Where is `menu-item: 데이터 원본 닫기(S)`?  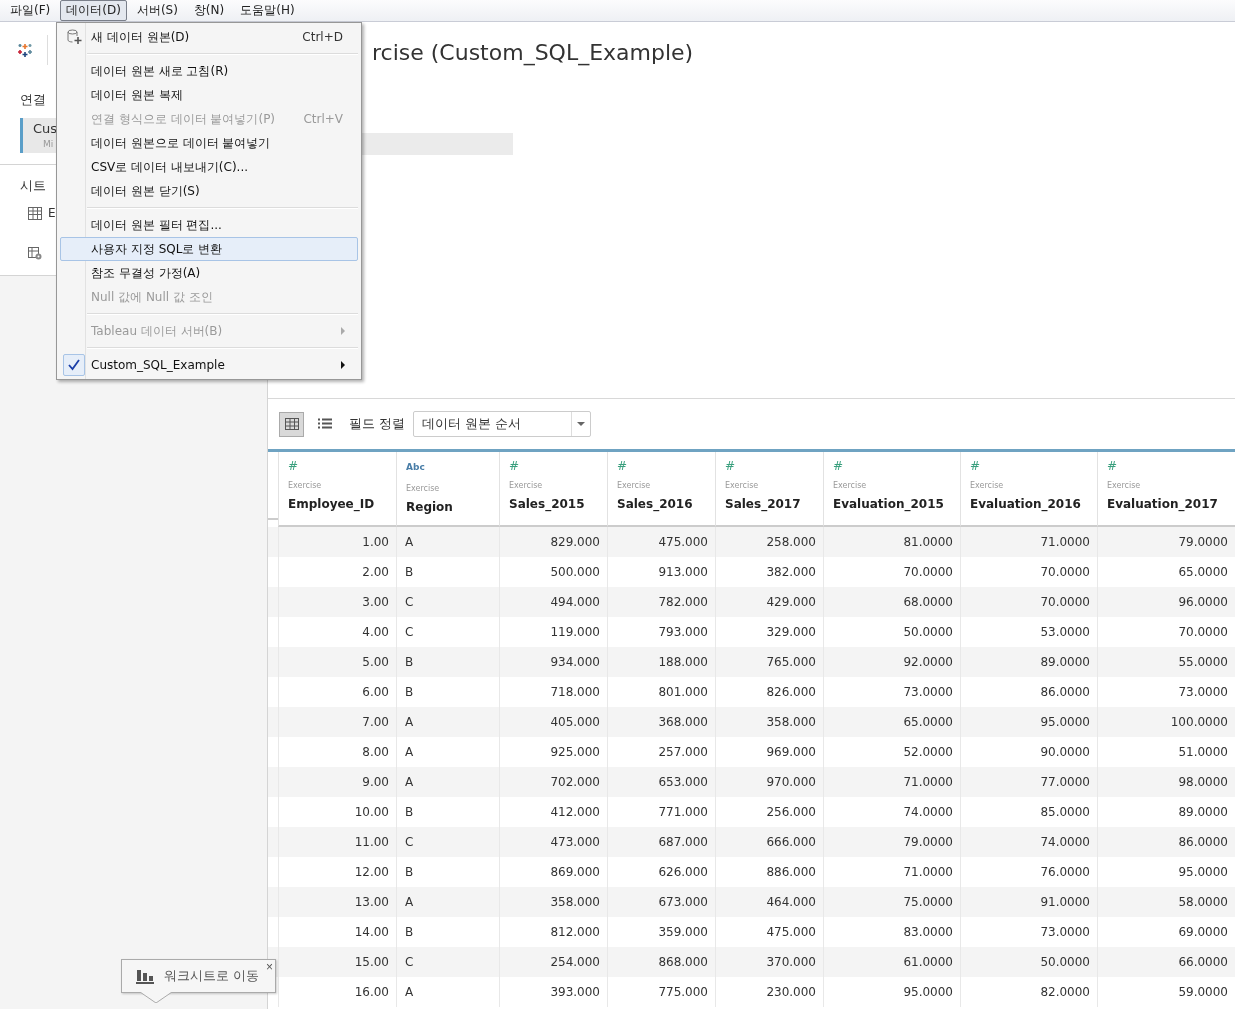 menu-item: 데이터 원본 닫기(S) is located at coordinates (209, 191).